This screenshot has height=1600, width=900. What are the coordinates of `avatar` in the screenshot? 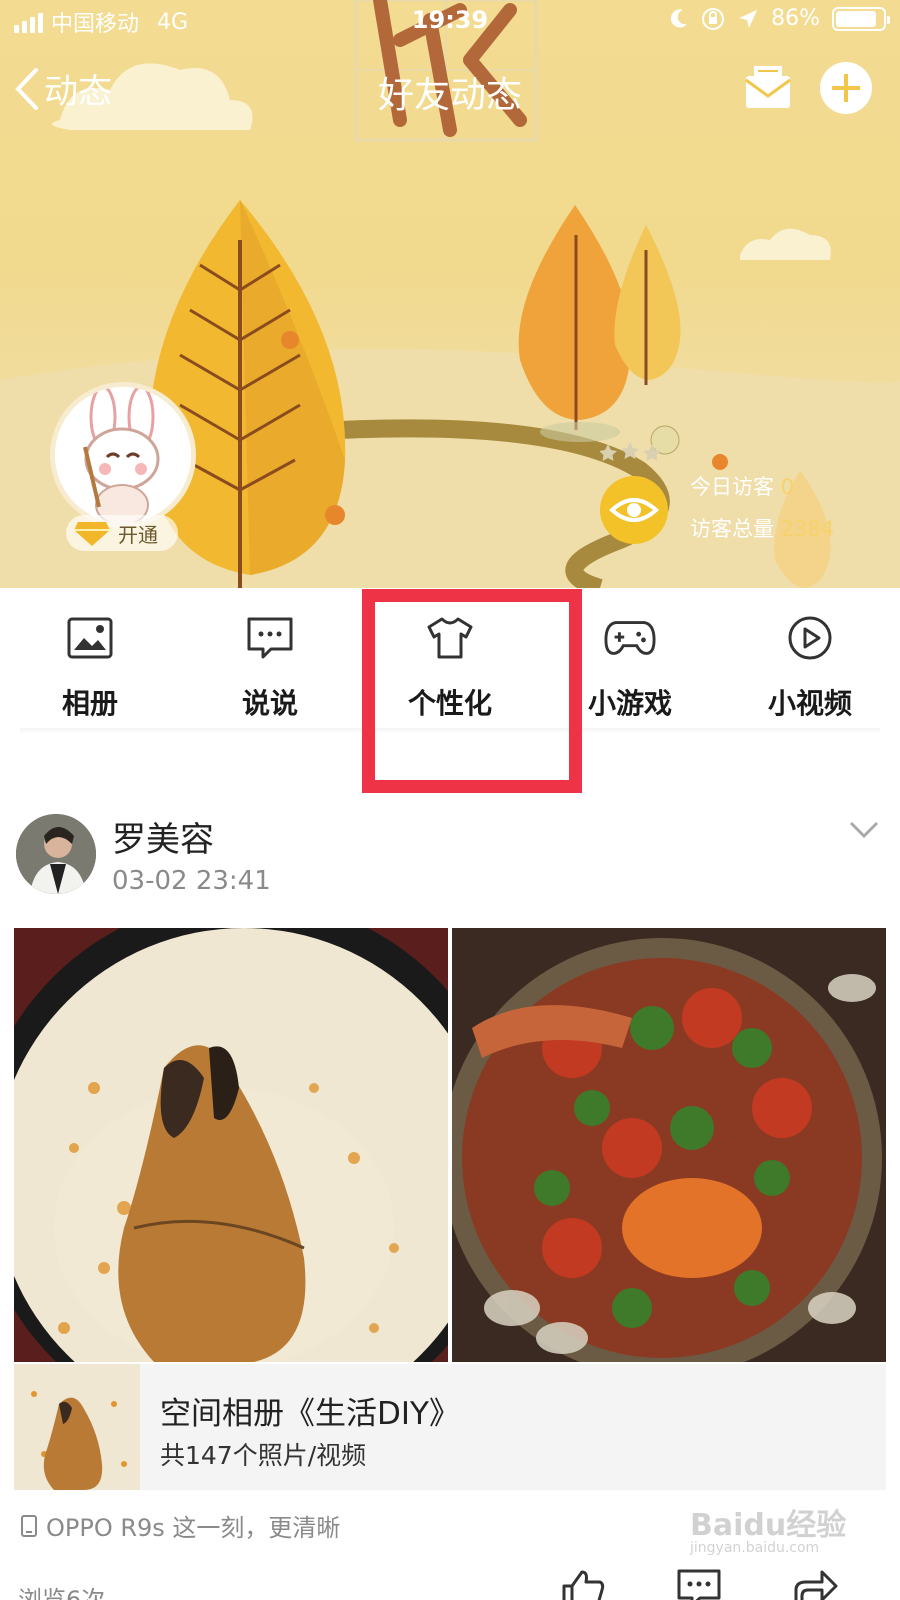 It's located at (123, 455).